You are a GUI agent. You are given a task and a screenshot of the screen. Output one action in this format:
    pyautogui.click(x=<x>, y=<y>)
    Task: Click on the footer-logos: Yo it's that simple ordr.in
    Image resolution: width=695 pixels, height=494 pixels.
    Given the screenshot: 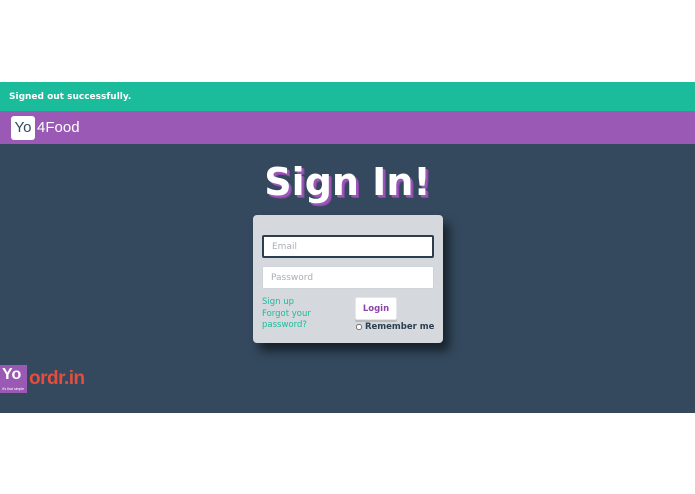 What is the action you would take?
    pyautogui.click(x=42, y=379)
    